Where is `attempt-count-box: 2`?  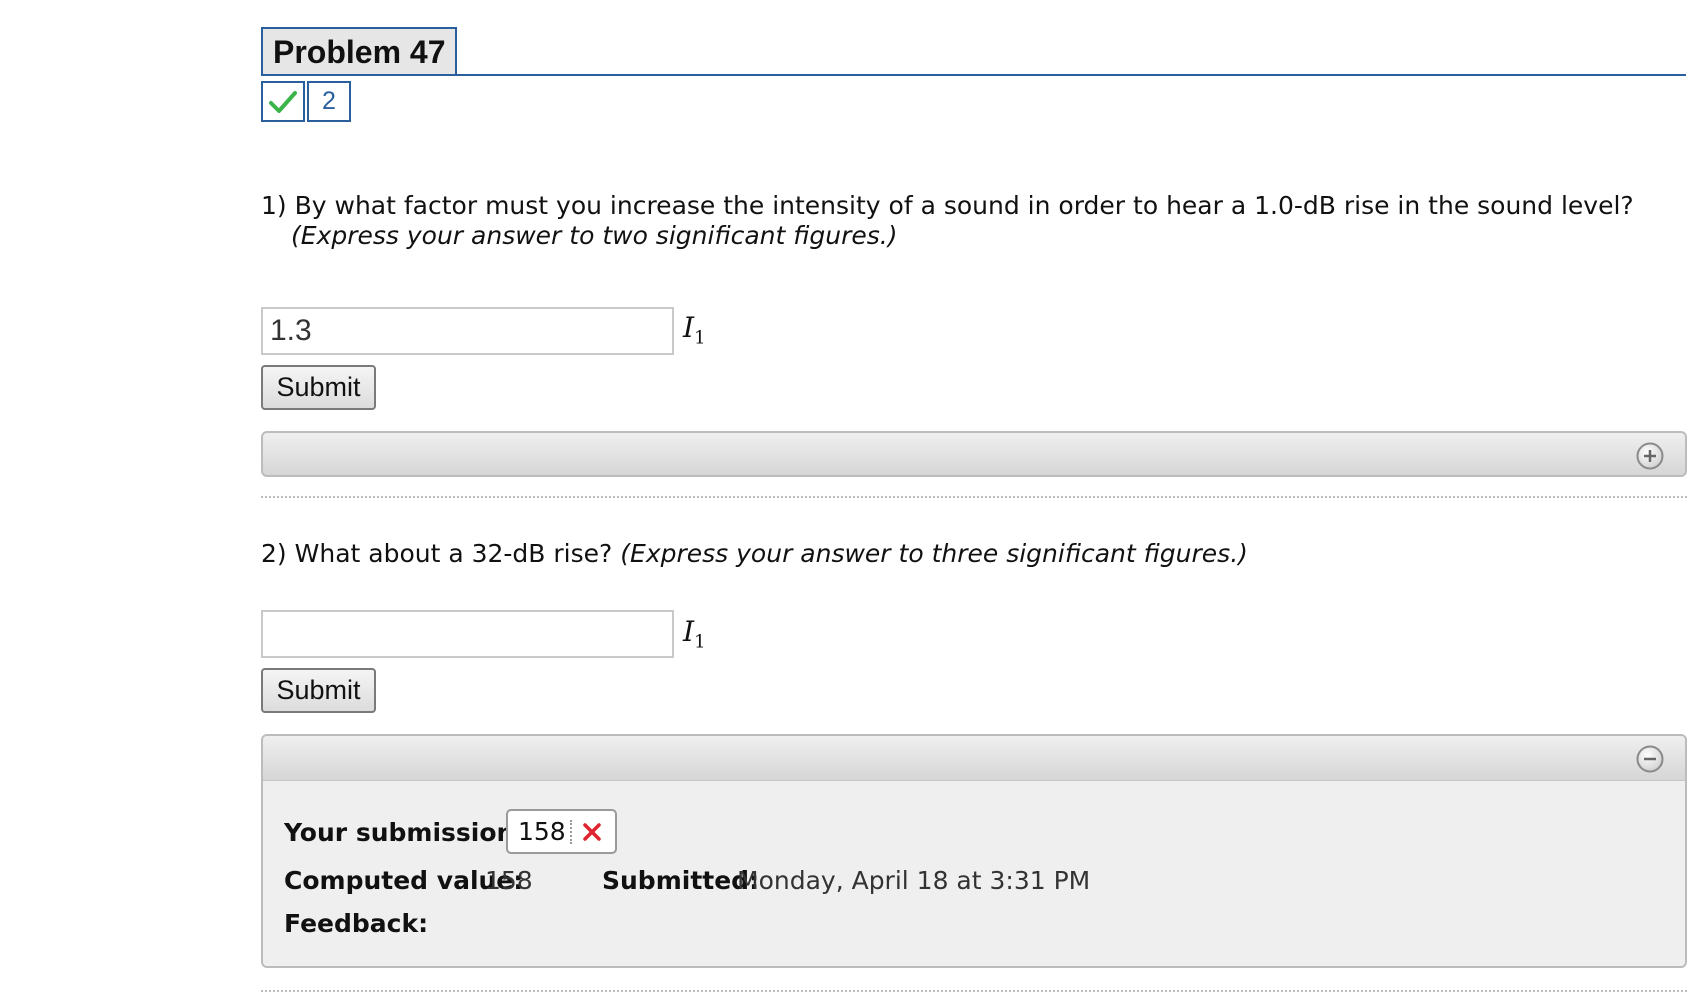 attempt-count-box: 2 is located at coordinates (329, 101).